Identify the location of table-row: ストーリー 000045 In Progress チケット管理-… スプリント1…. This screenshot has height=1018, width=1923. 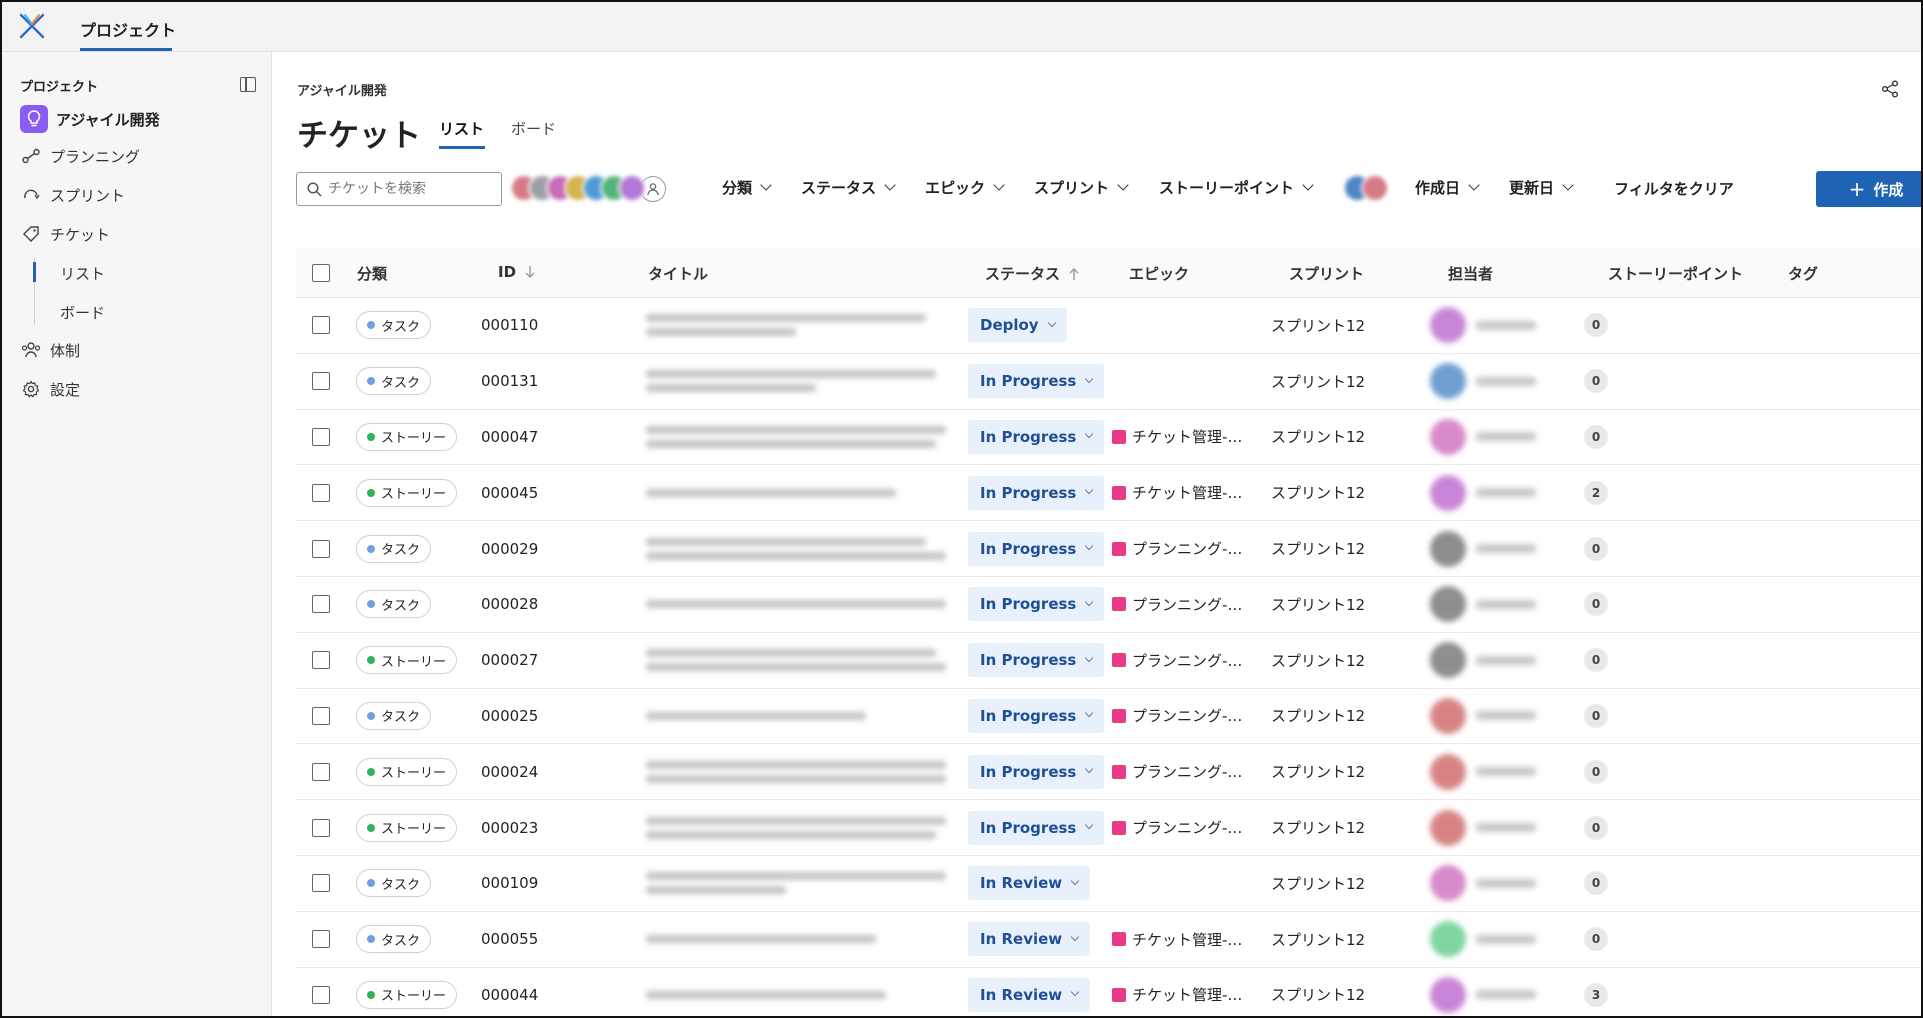
(1108, 493).